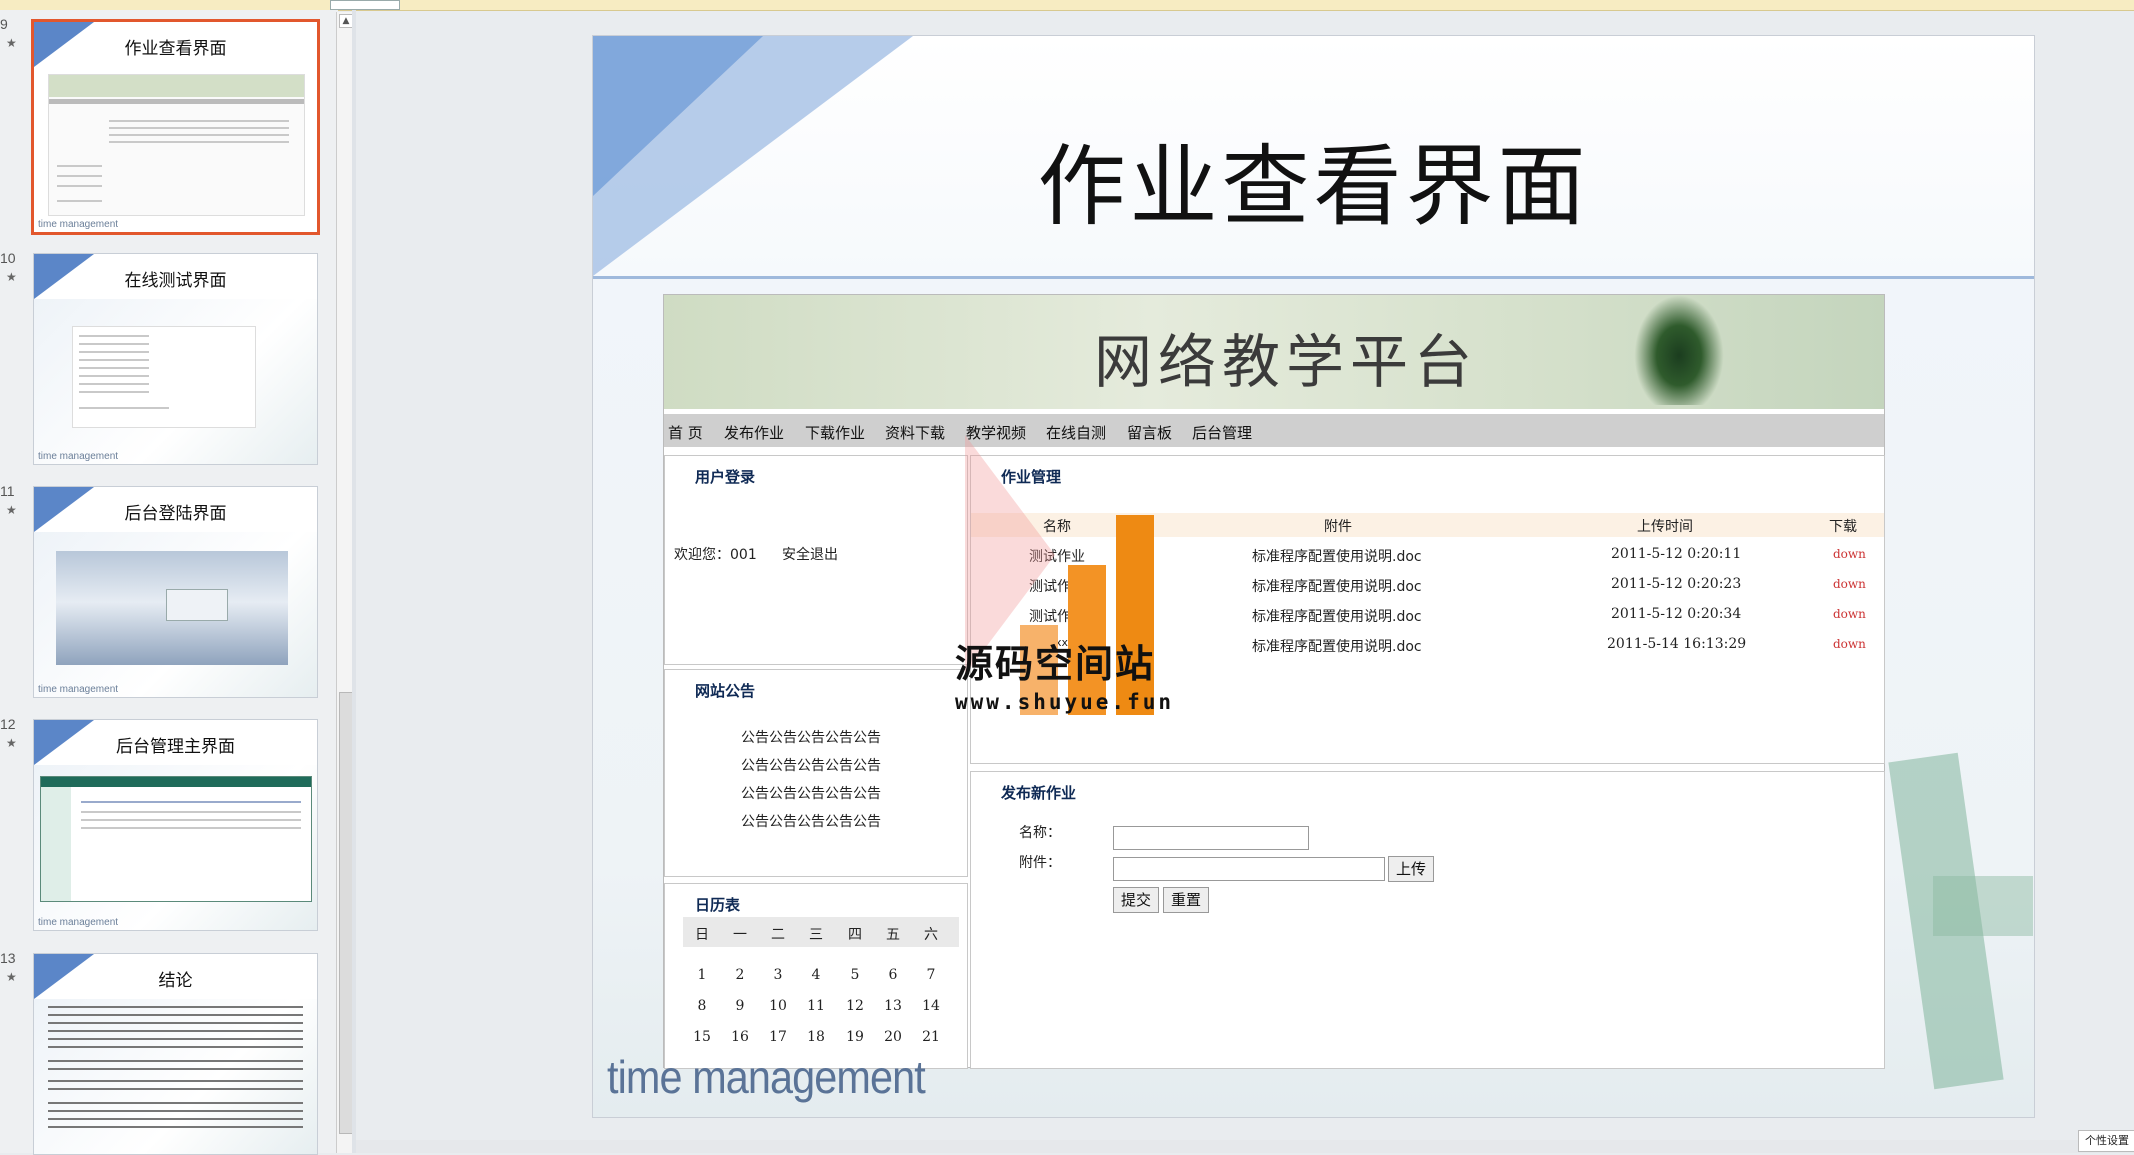  Describe the element at coordinates (931, 1037) in the screenshot. I see `calendar-day: 21` at that location.